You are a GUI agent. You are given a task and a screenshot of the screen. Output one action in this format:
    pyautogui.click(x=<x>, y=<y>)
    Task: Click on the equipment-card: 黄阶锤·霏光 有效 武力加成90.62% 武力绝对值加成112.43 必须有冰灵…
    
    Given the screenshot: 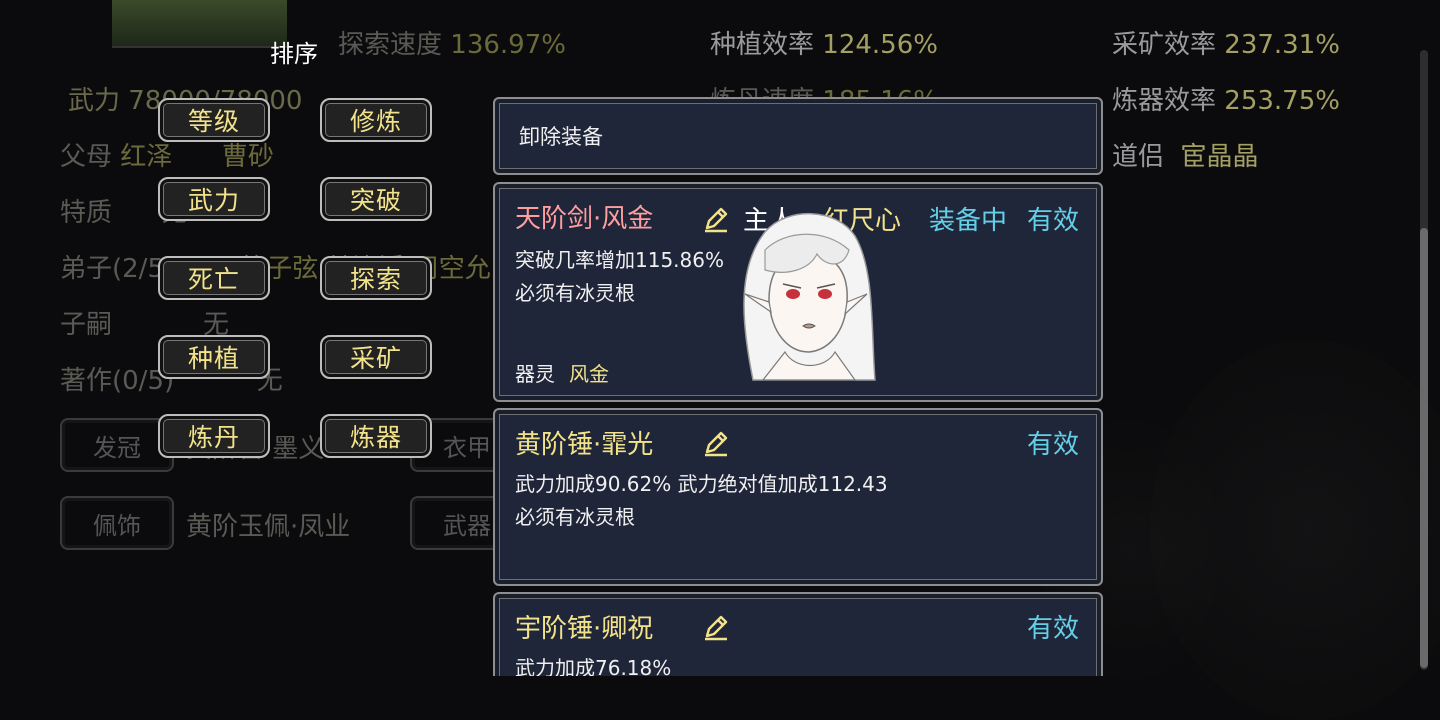 What is the action you would take?
    pyautogui.click(x=798, y=497)
    